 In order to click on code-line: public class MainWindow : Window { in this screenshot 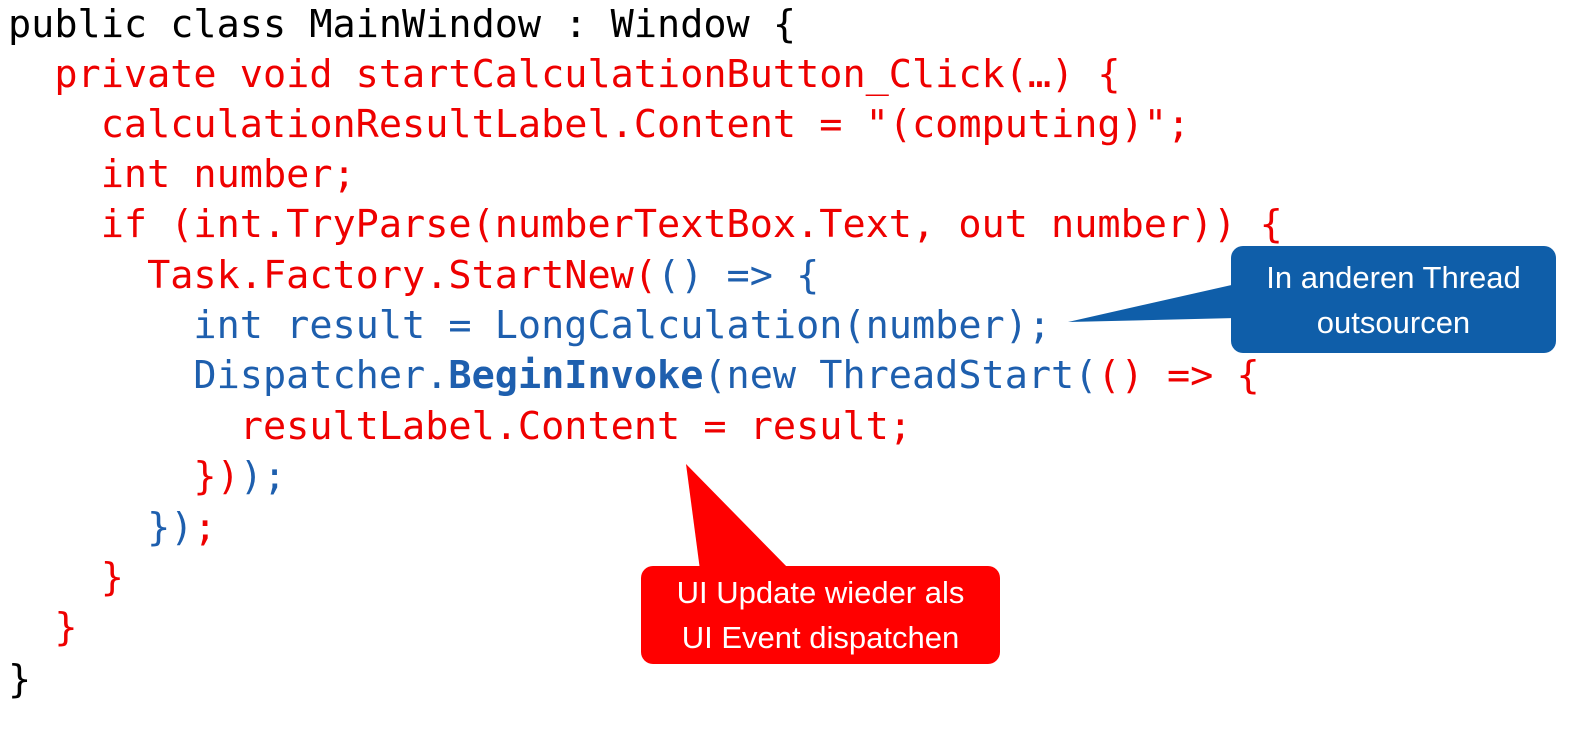, I will do `click(402, 25)`.